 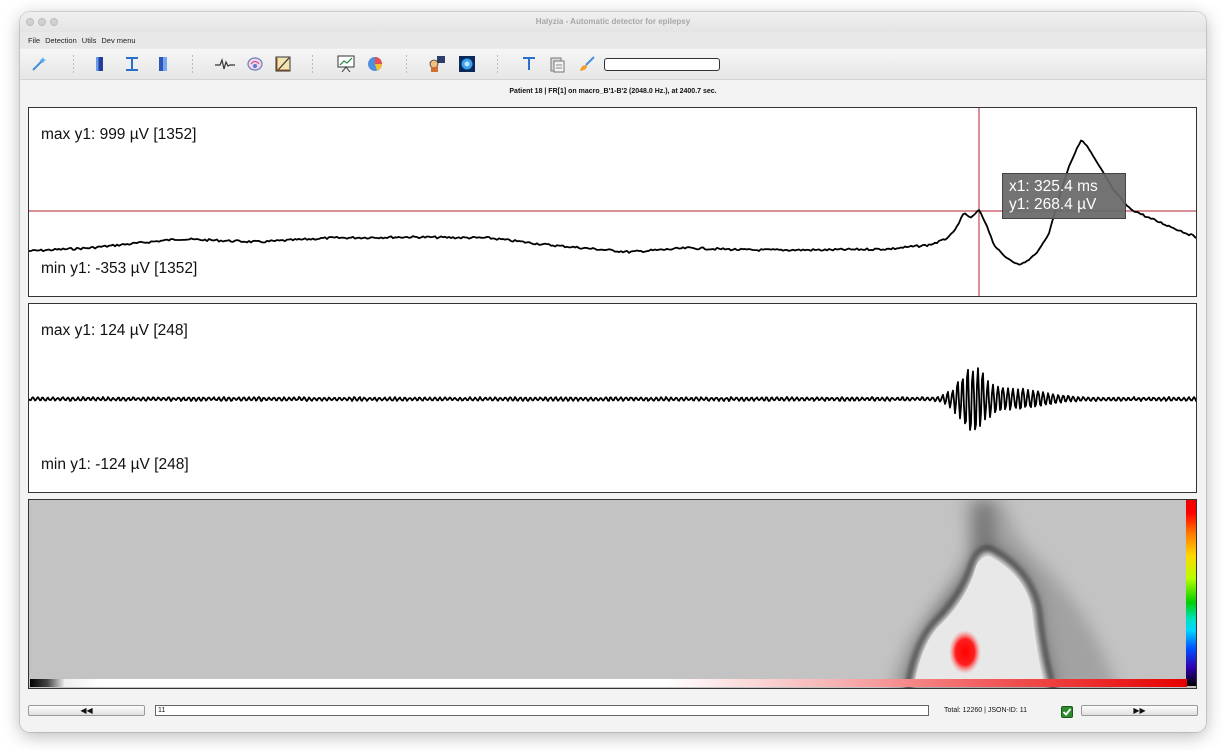 I want to click on navigation-bar: ◀◀ 11 Total: 12260 | JSON-ID: 11 ▶▶, so click(x=613, y=715).